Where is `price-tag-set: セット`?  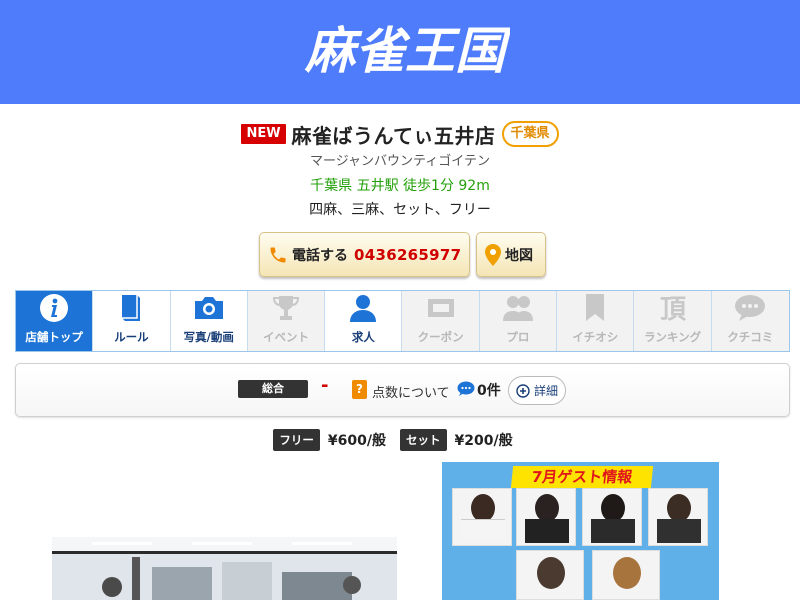
price-tag-set: セット is located at coordinates (423, 440).